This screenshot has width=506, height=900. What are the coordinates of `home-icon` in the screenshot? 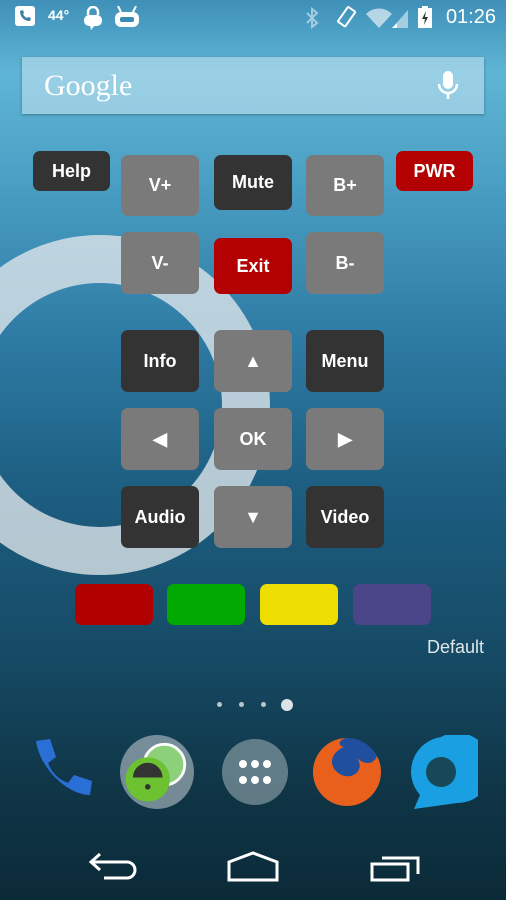 It's located at (253, 867).